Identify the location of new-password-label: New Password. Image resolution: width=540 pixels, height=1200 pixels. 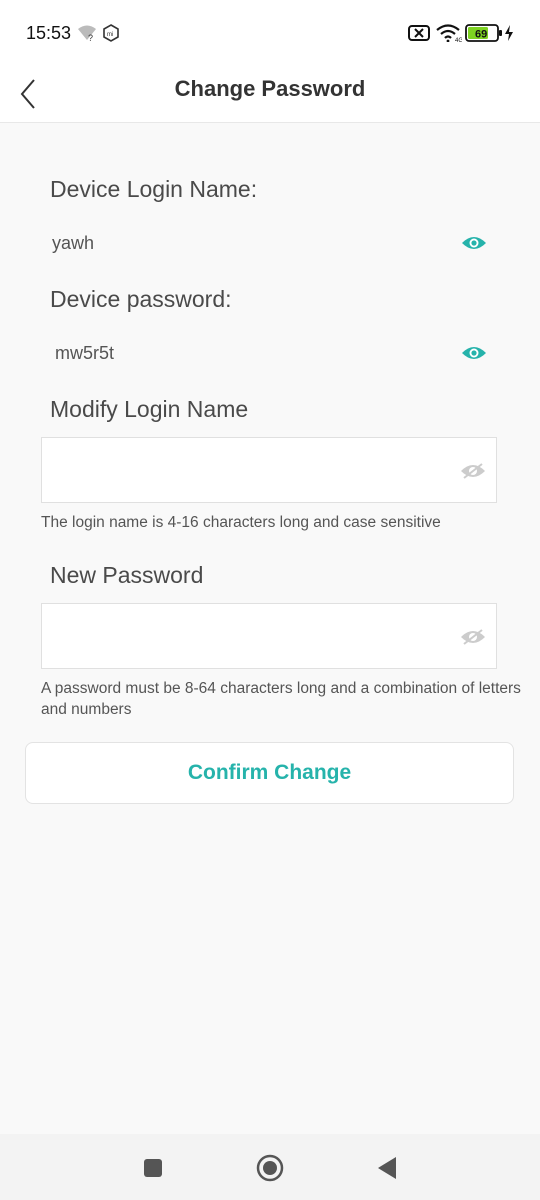
(127, 575).